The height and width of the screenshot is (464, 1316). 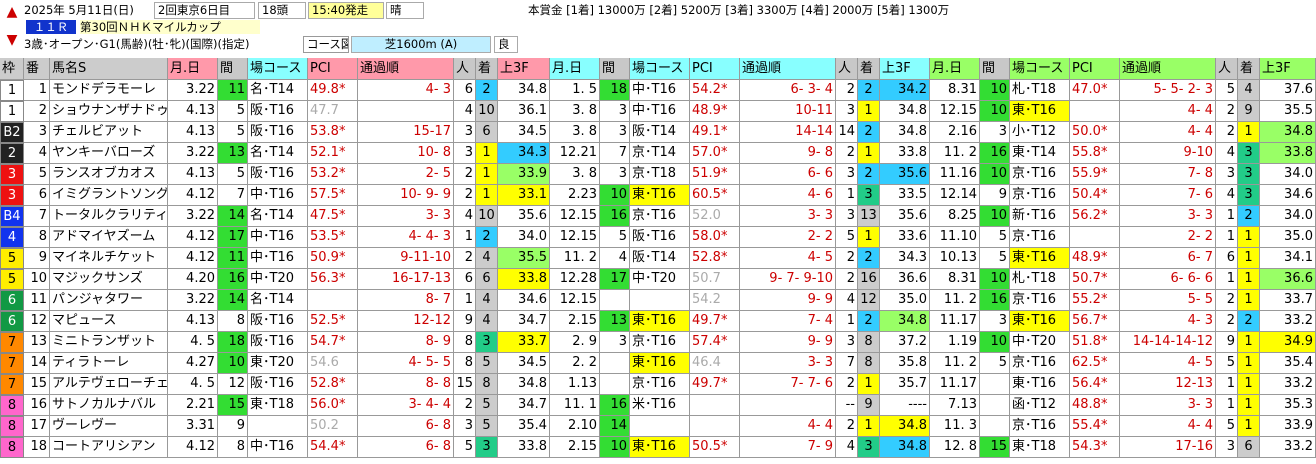 I want to click on race-last3f: 35.4, so click(x=524, y=426).